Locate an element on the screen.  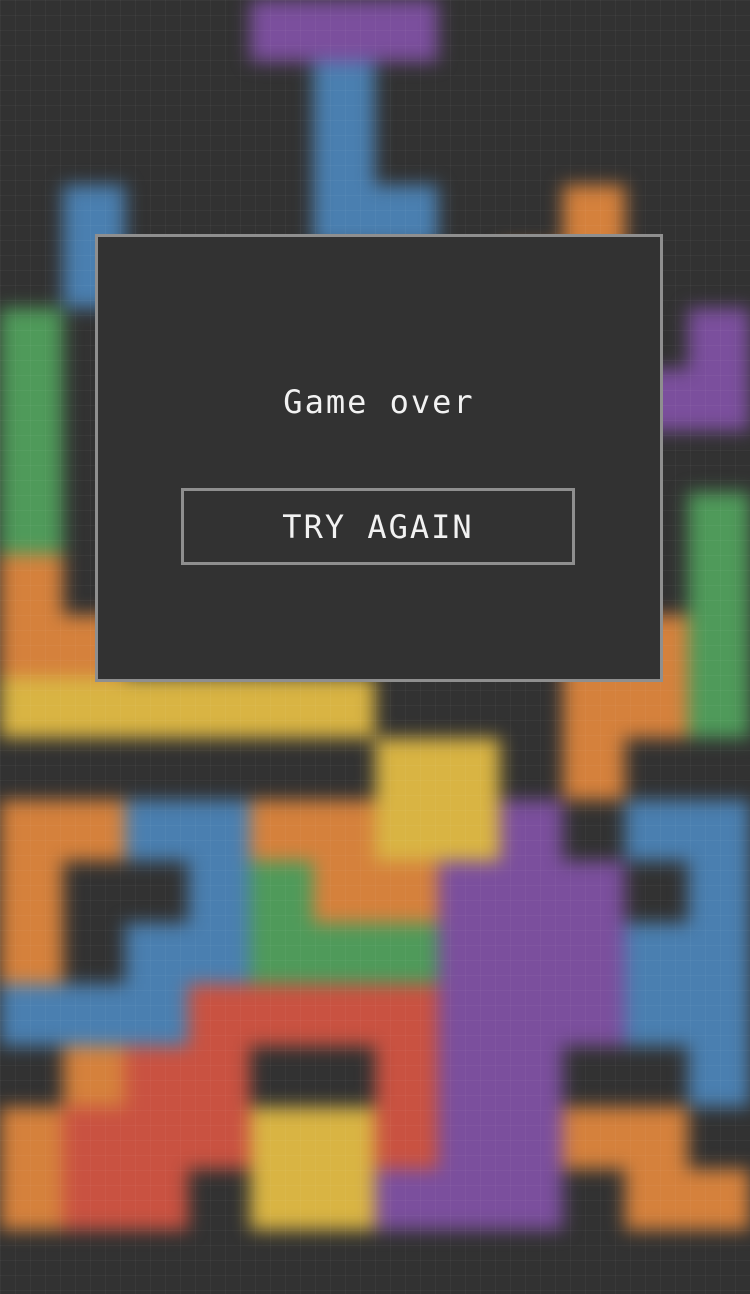
game-over-title: Game over is located at coordinates (379, 402).